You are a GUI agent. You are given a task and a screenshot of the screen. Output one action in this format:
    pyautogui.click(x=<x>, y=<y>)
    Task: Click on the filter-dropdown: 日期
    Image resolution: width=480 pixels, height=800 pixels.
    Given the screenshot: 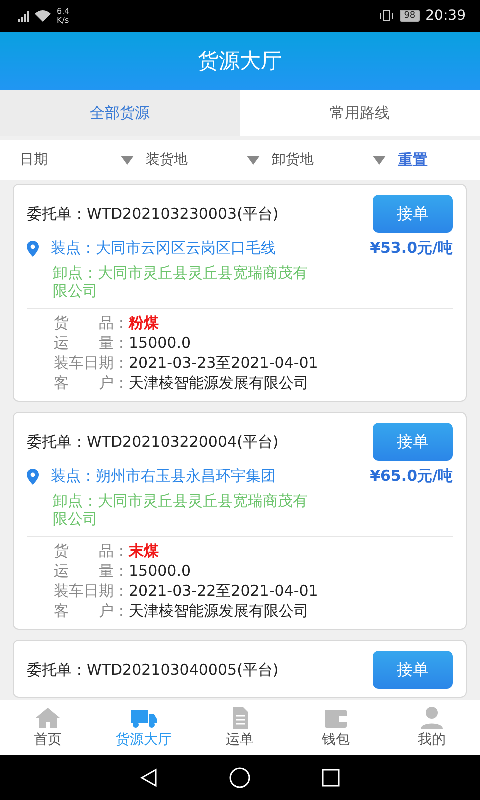 What is the action you would take?
    pyautogui.click(x=83, y=160)
    